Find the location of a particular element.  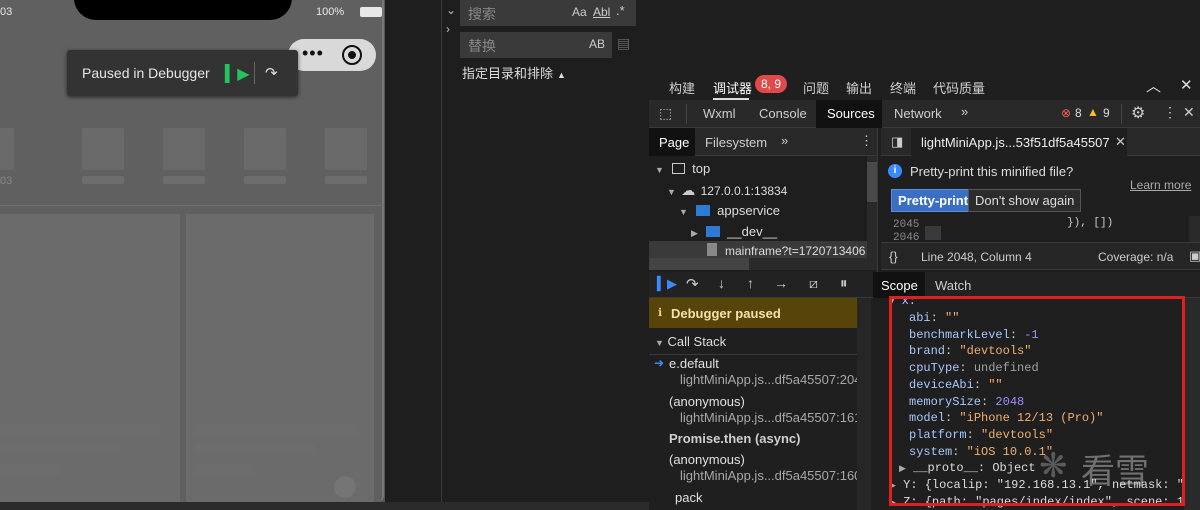

tab-output: 输出 is located at coordinates (859, 87).